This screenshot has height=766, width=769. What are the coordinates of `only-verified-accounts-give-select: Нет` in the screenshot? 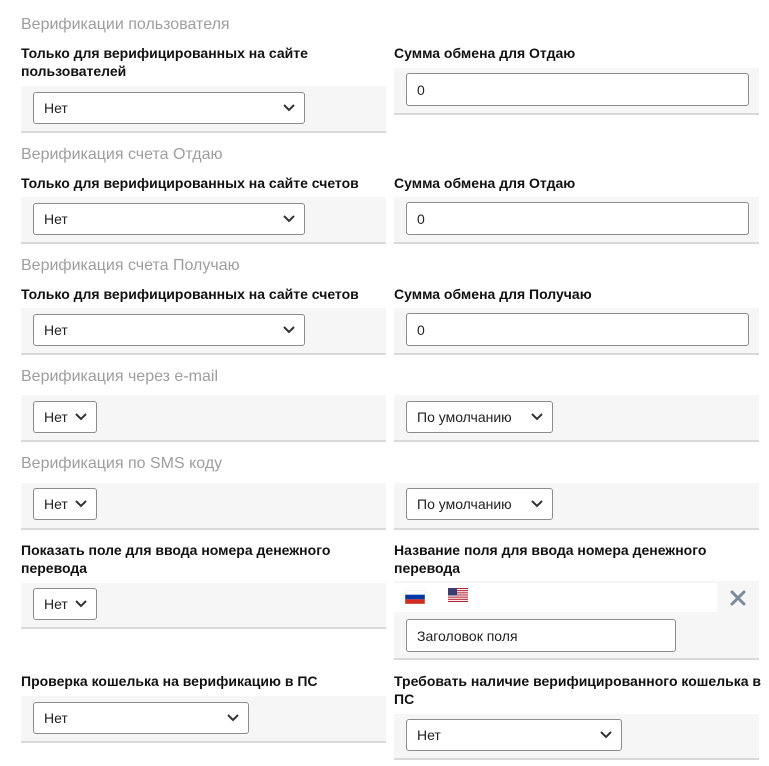 It's located at (169, 219).